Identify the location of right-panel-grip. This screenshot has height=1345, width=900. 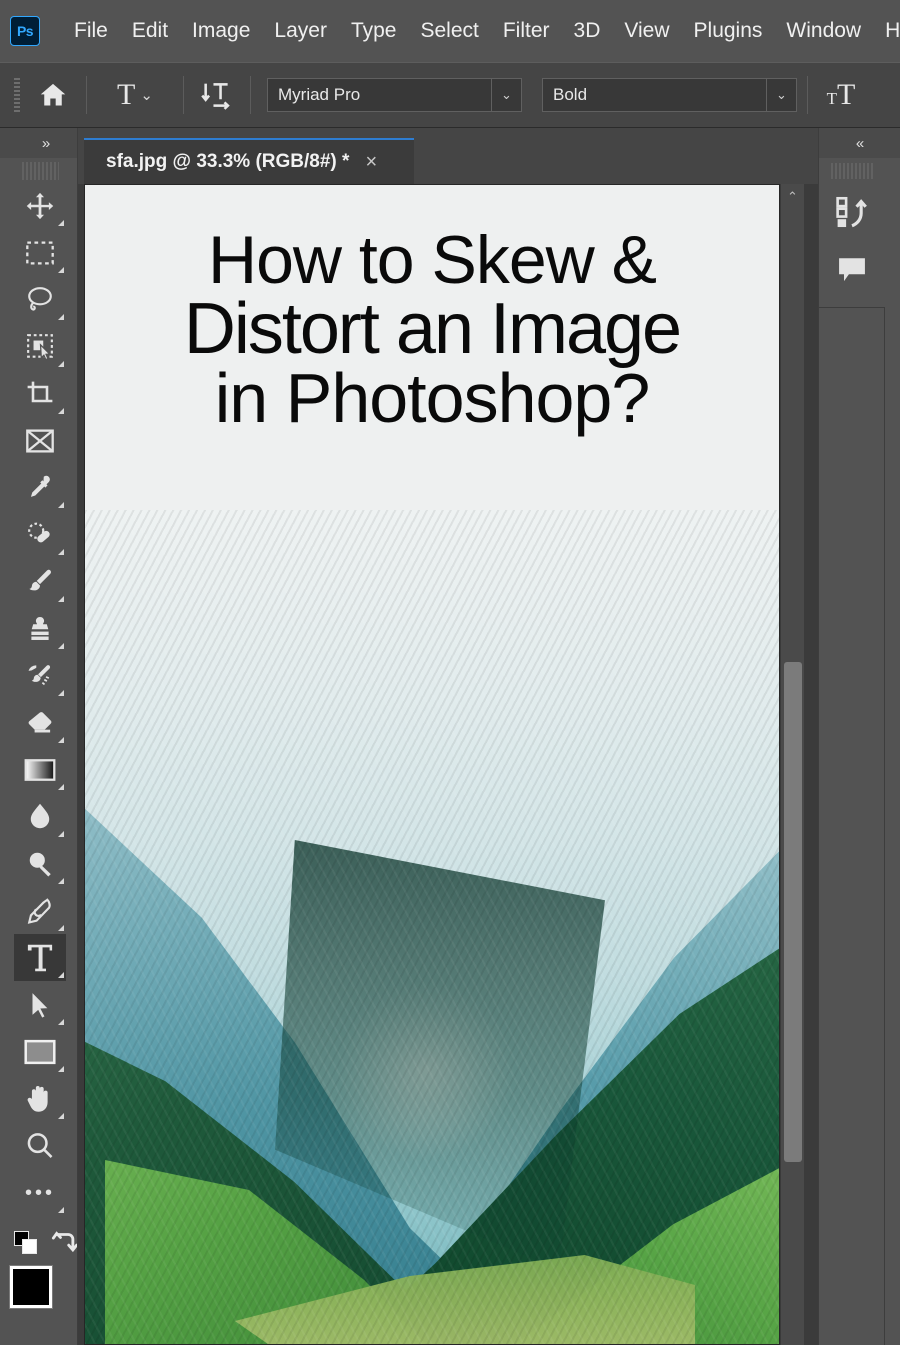
(852, 171).